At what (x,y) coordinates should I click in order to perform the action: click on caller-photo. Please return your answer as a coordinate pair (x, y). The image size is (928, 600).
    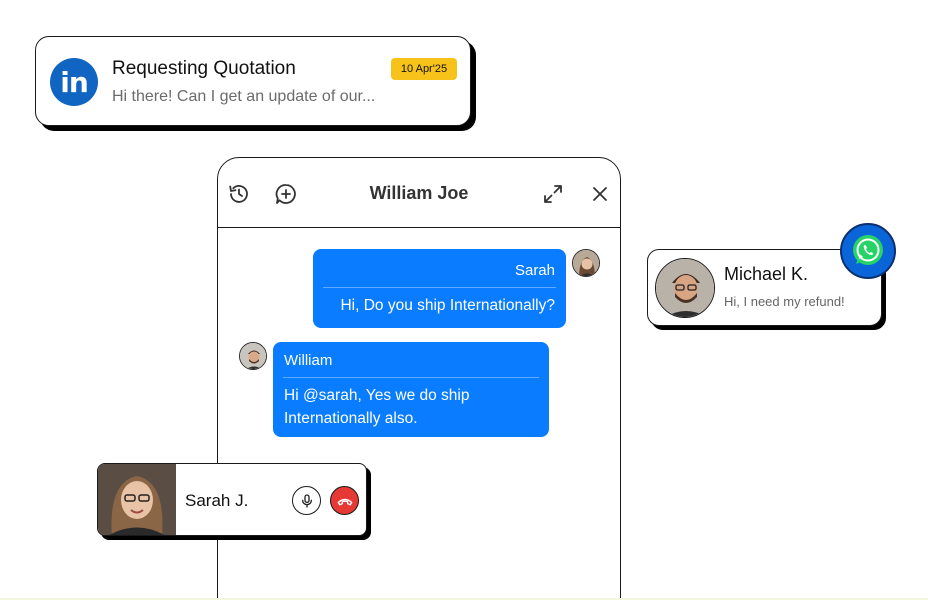
    Looking at the image, I should click on (137, 499).